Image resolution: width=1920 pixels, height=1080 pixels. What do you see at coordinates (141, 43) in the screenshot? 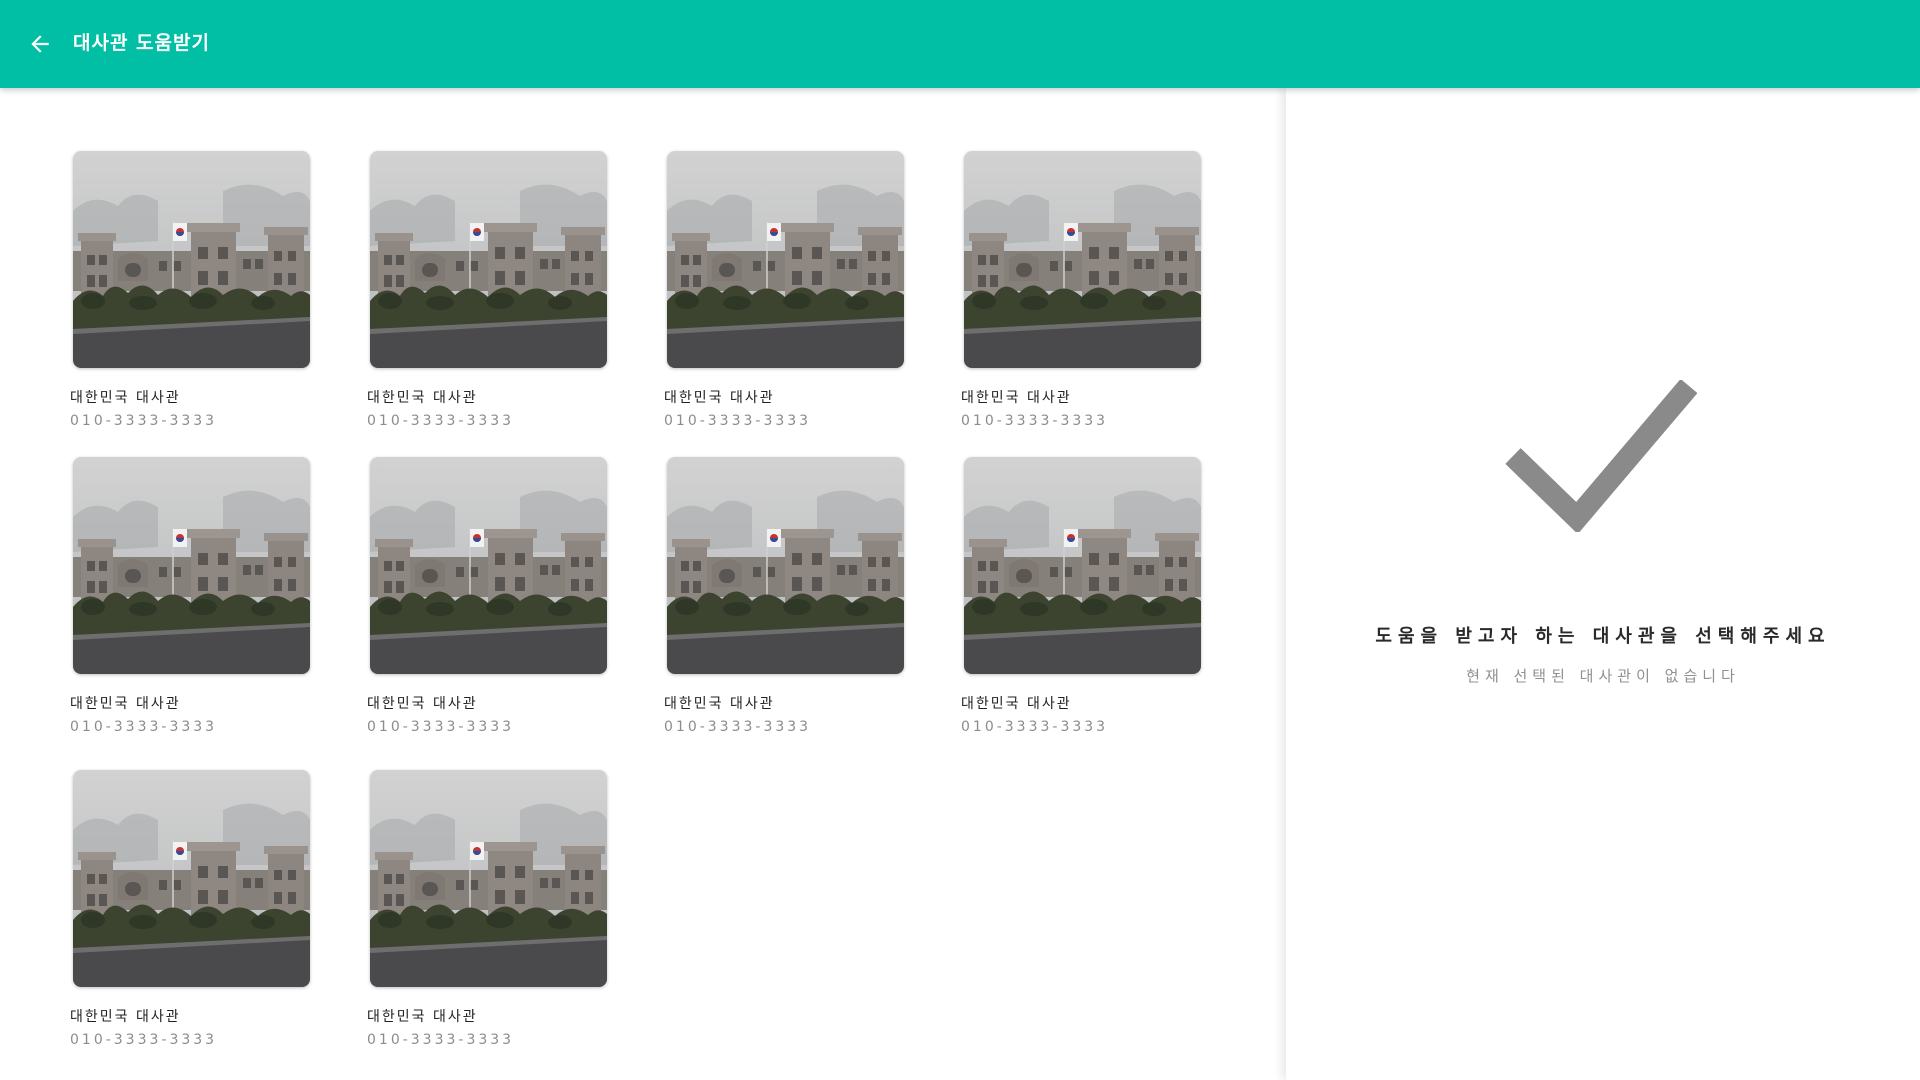
I see `page-title: 대사관 도움받기` at bounding box center [141, 43].